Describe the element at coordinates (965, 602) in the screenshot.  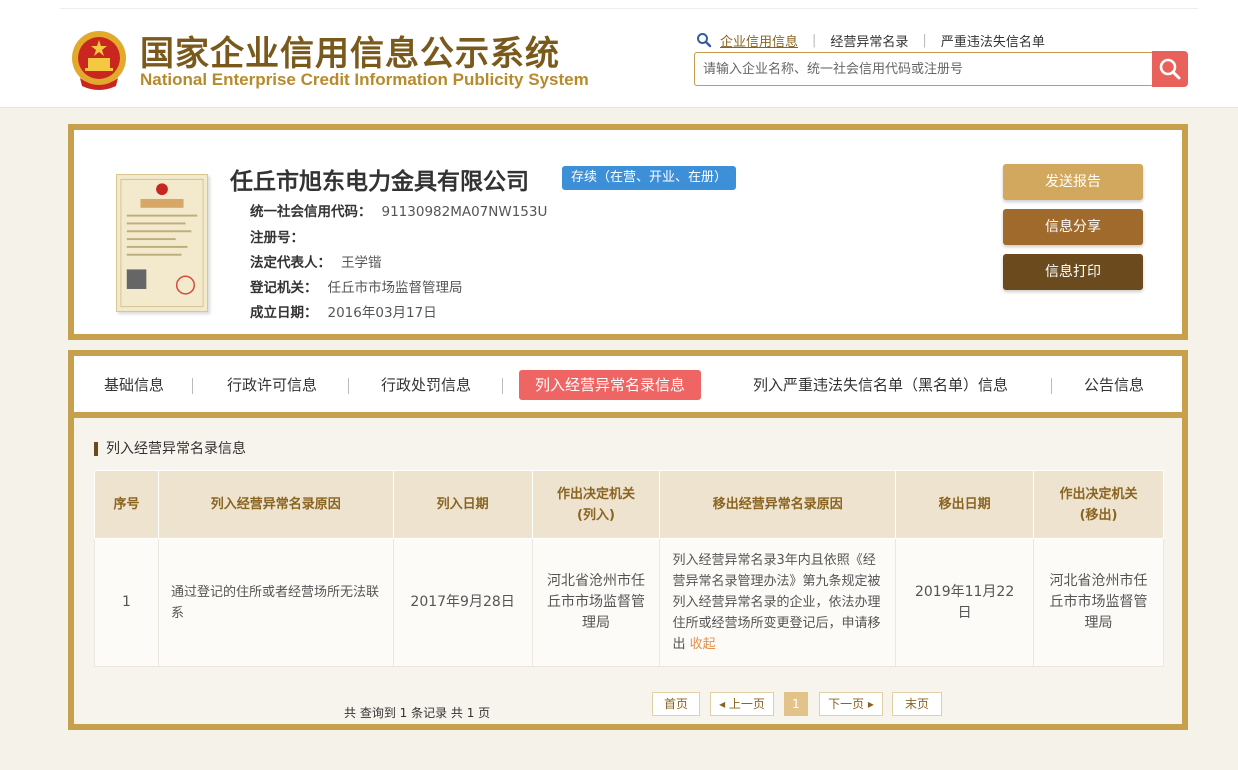
I see `cell-date-out: 2019年11月22日` at that location.